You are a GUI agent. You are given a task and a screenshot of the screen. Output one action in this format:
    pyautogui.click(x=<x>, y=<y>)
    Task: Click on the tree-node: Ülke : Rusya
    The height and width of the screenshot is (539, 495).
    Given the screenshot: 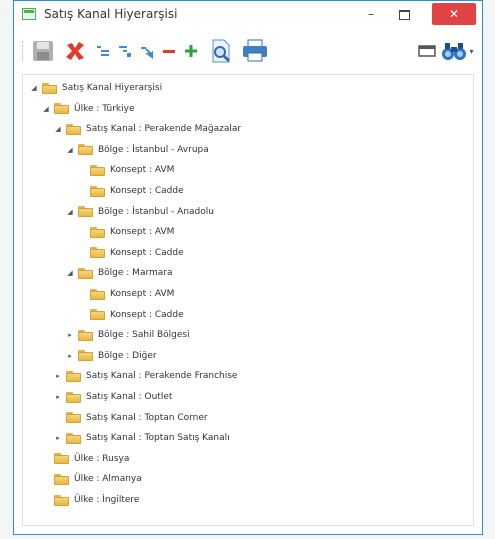 What is the action you would take?
    pyautogui.click(x=85, y=459)
    